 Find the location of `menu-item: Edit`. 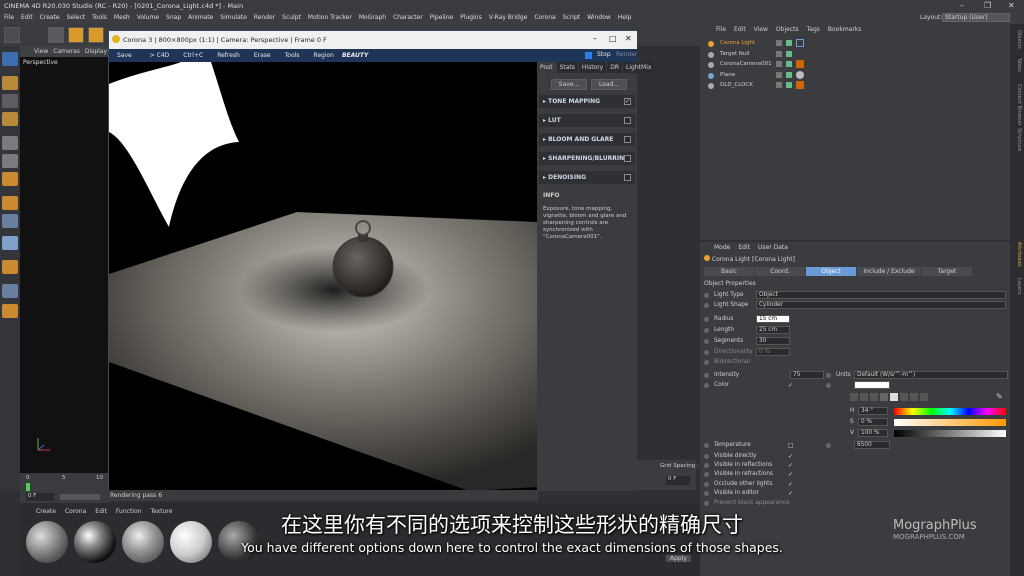

menu-item: Edit is located at coordinates (27, 19).